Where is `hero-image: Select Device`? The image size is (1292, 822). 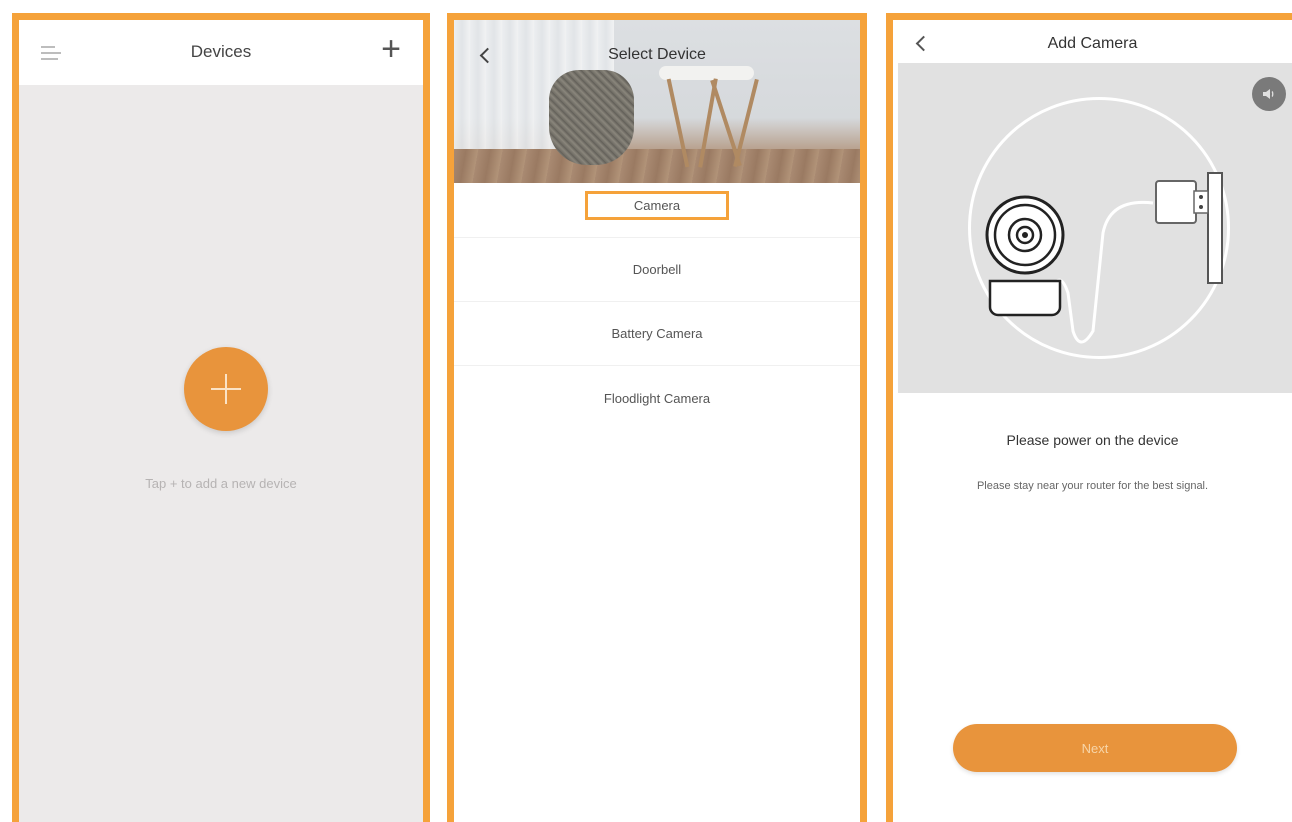
hero-image: Select Device is located at coordinates (657, 101).